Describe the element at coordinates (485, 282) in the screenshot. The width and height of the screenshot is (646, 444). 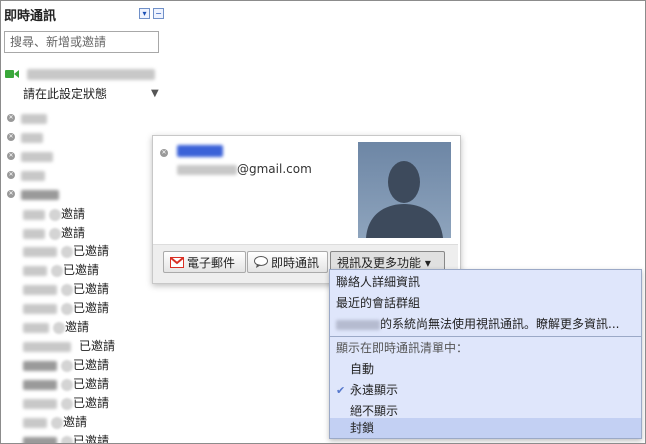
I see `menu-item-contact-details: 聯絡人詳細資訊` at that location.